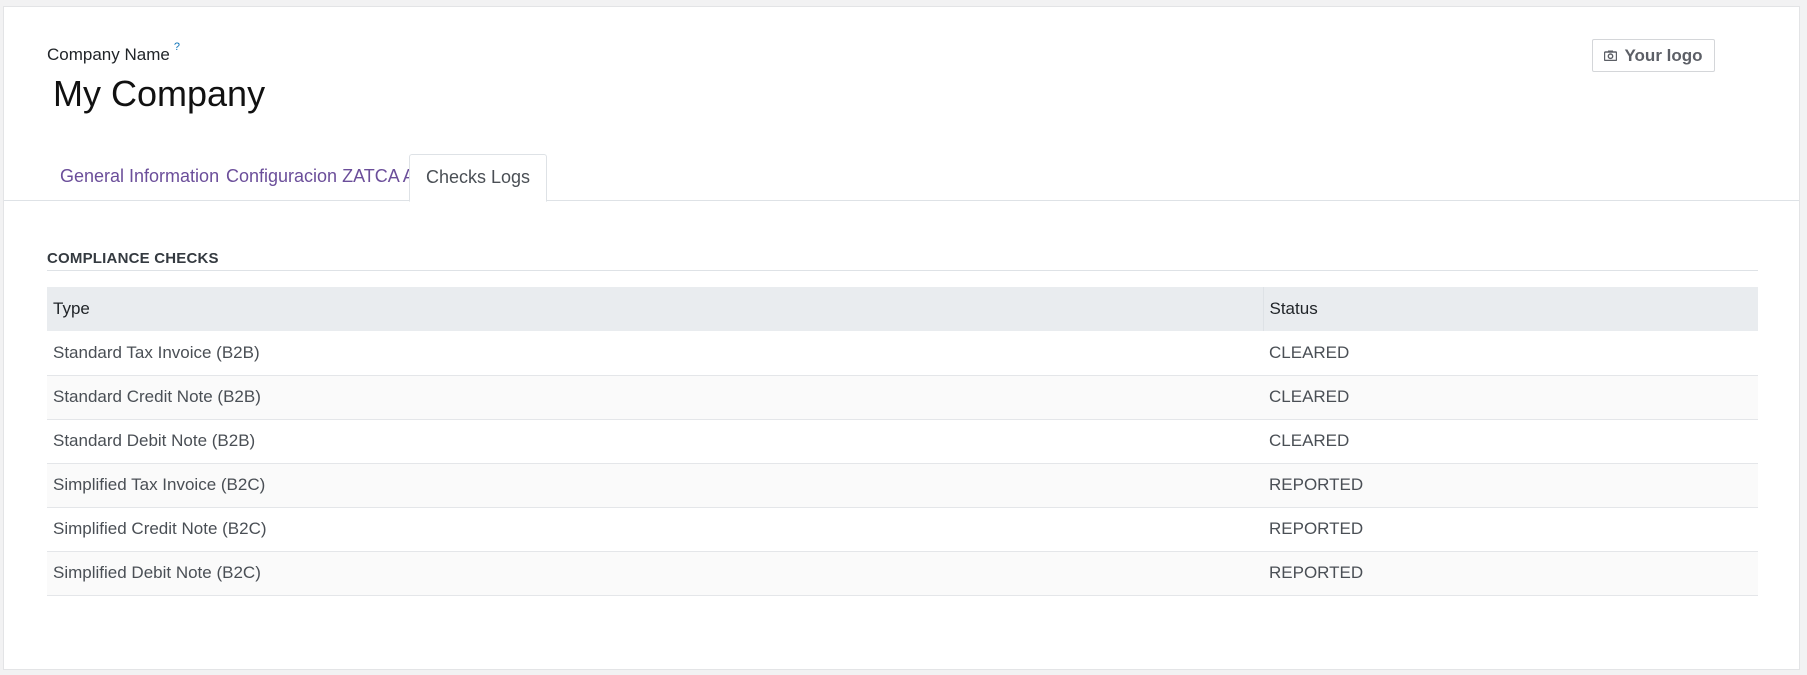 This screenshot has height=675, width=1807. I want to click on table-header-row: Type Status, so click(902, 309).